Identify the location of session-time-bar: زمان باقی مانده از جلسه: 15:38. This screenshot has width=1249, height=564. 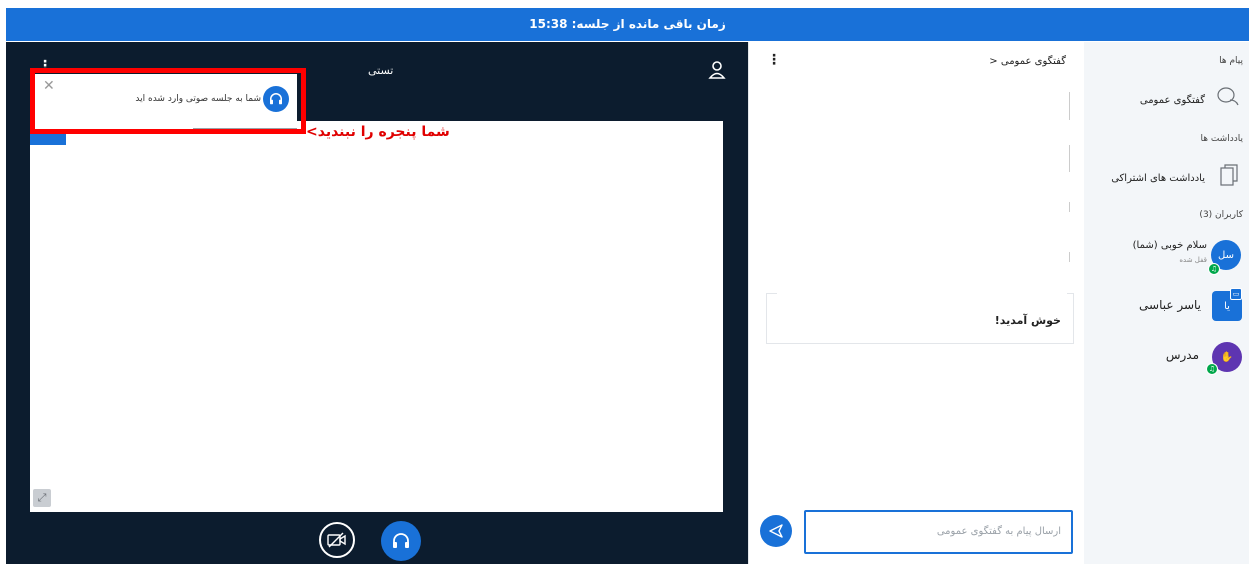
(627, 24).